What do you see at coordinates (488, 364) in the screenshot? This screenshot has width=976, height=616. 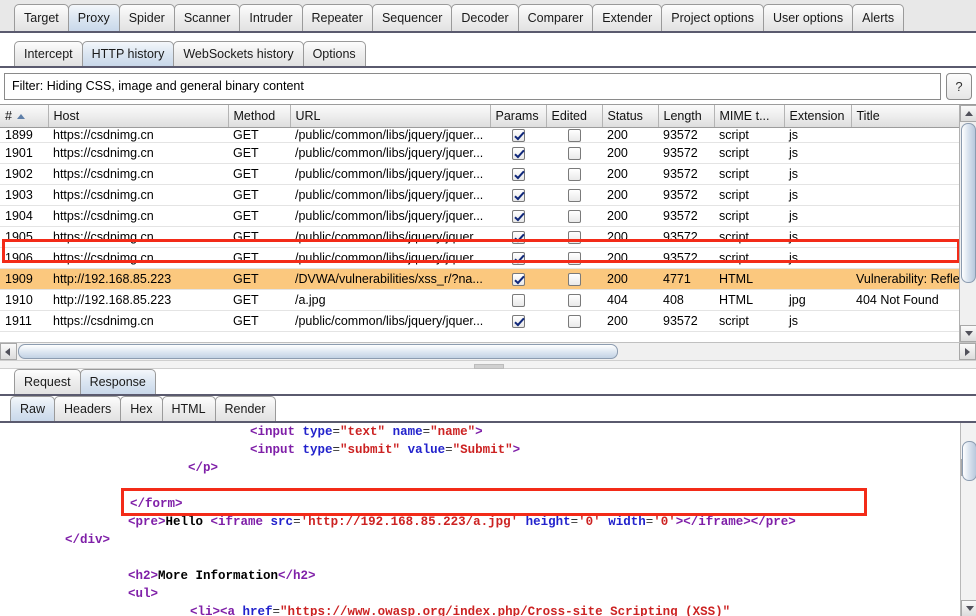 I see `panel-splitter` at bounding box center [488, 364].